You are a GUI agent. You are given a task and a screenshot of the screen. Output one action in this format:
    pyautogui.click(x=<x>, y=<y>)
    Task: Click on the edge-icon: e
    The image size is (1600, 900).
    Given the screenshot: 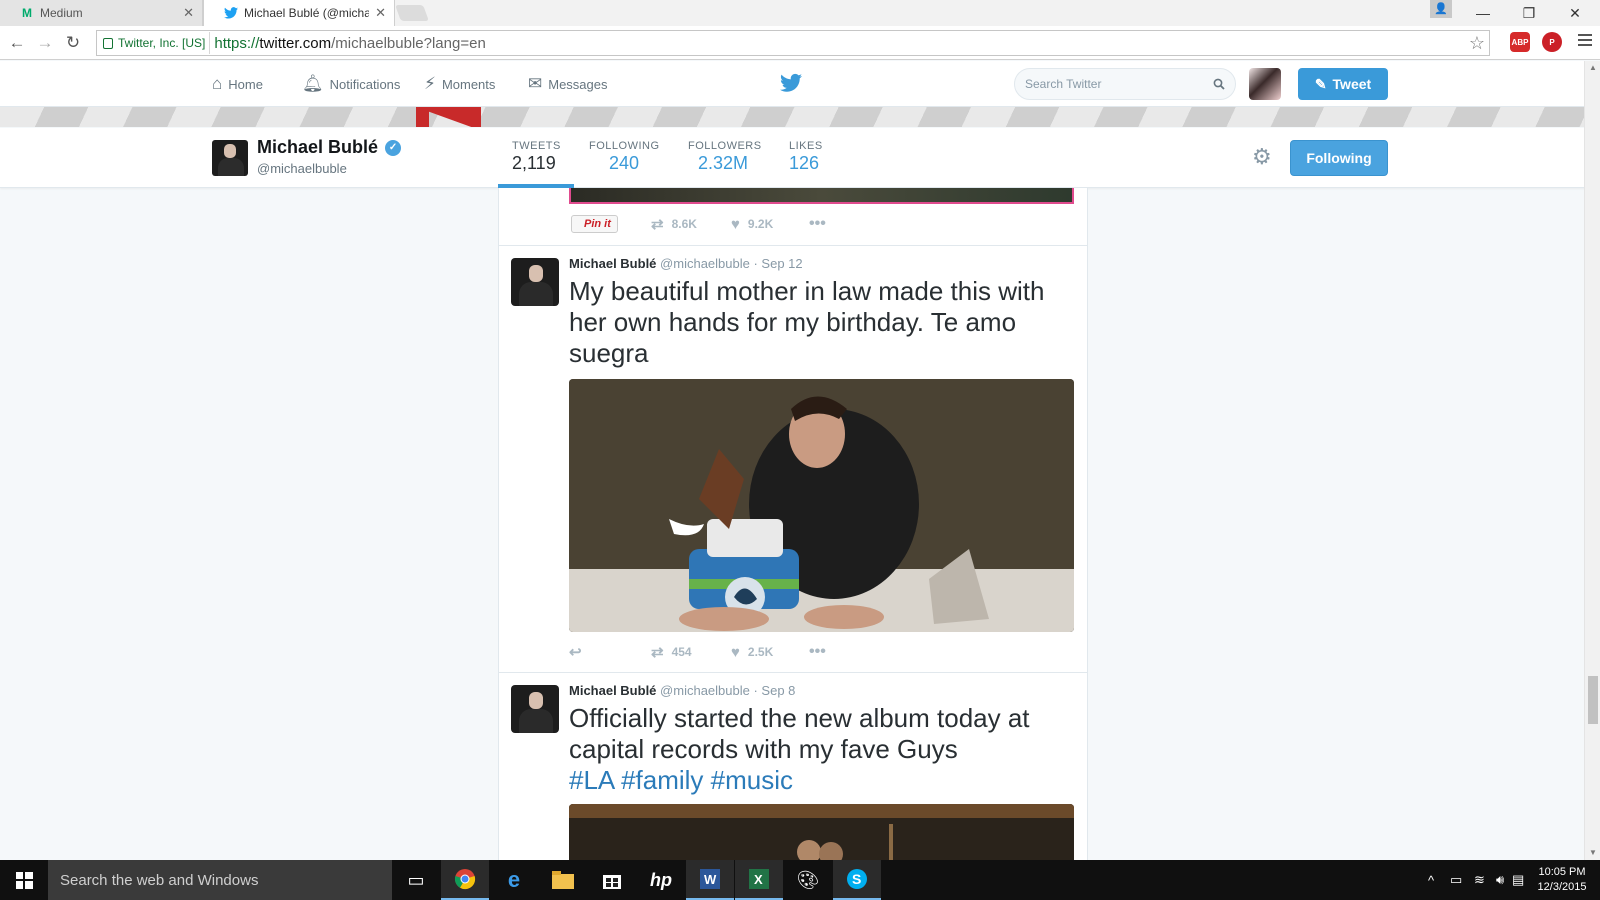 What is the action you would take?
    pyautogui.click(x=514, y=880)
    